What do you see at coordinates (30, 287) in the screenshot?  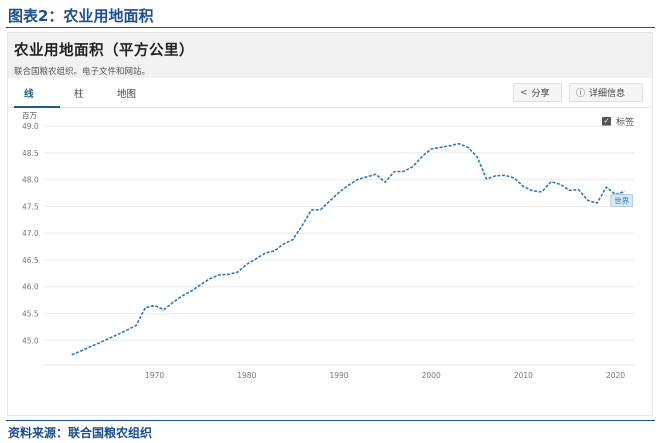 I see `y-tick-label: 46.0` at bounding box center [30, 287].